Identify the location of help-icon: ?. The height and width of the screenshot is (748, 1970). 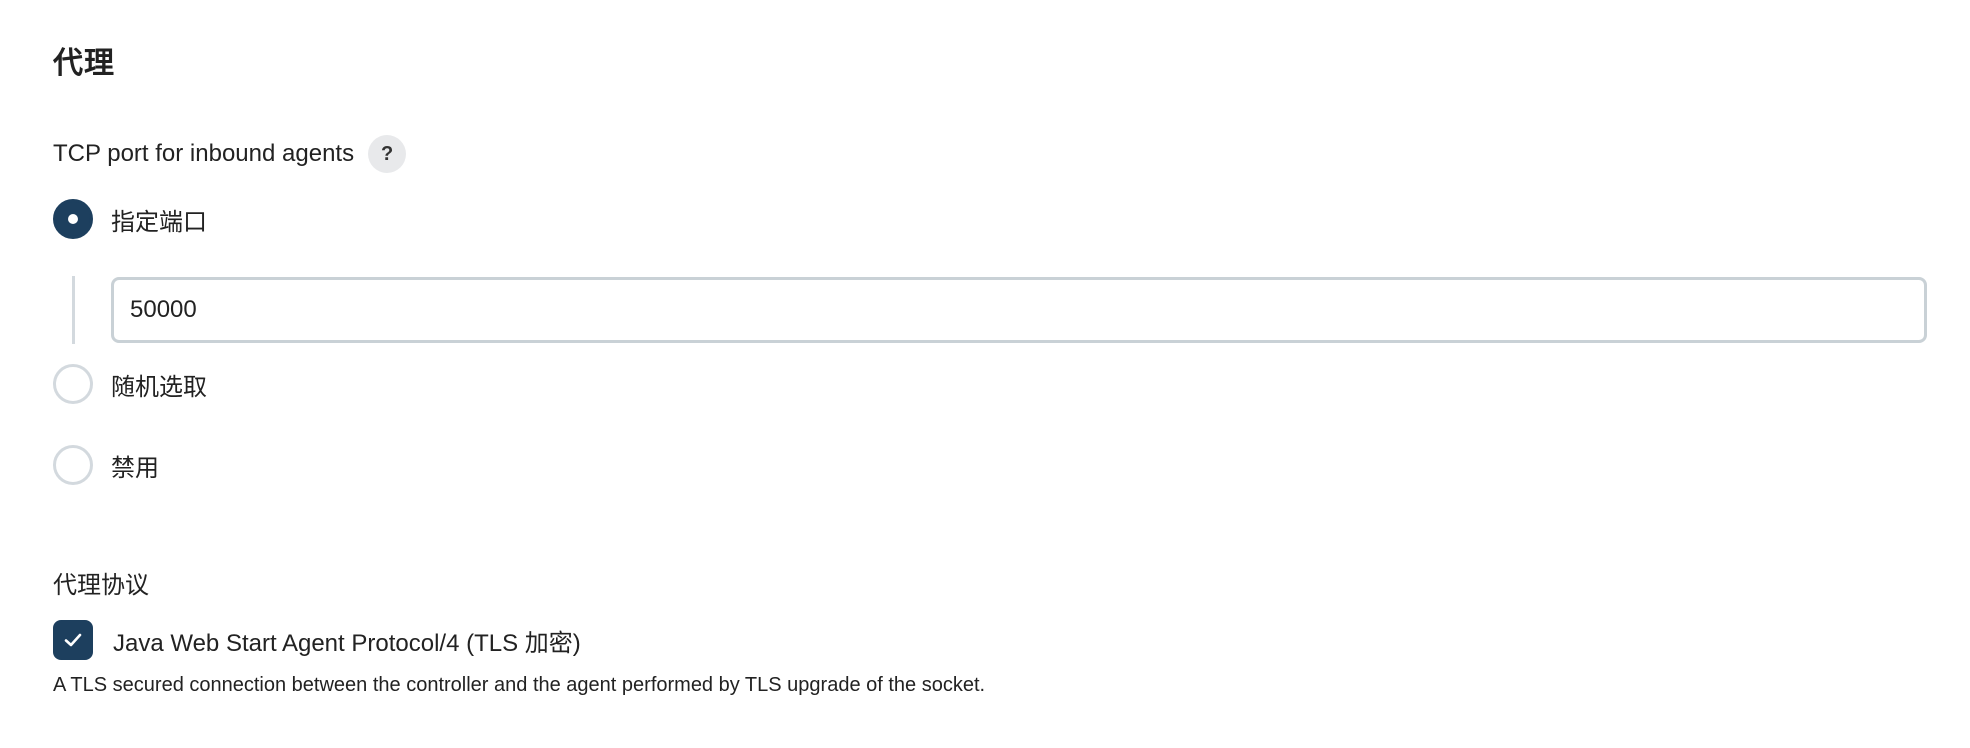
(387, 154).